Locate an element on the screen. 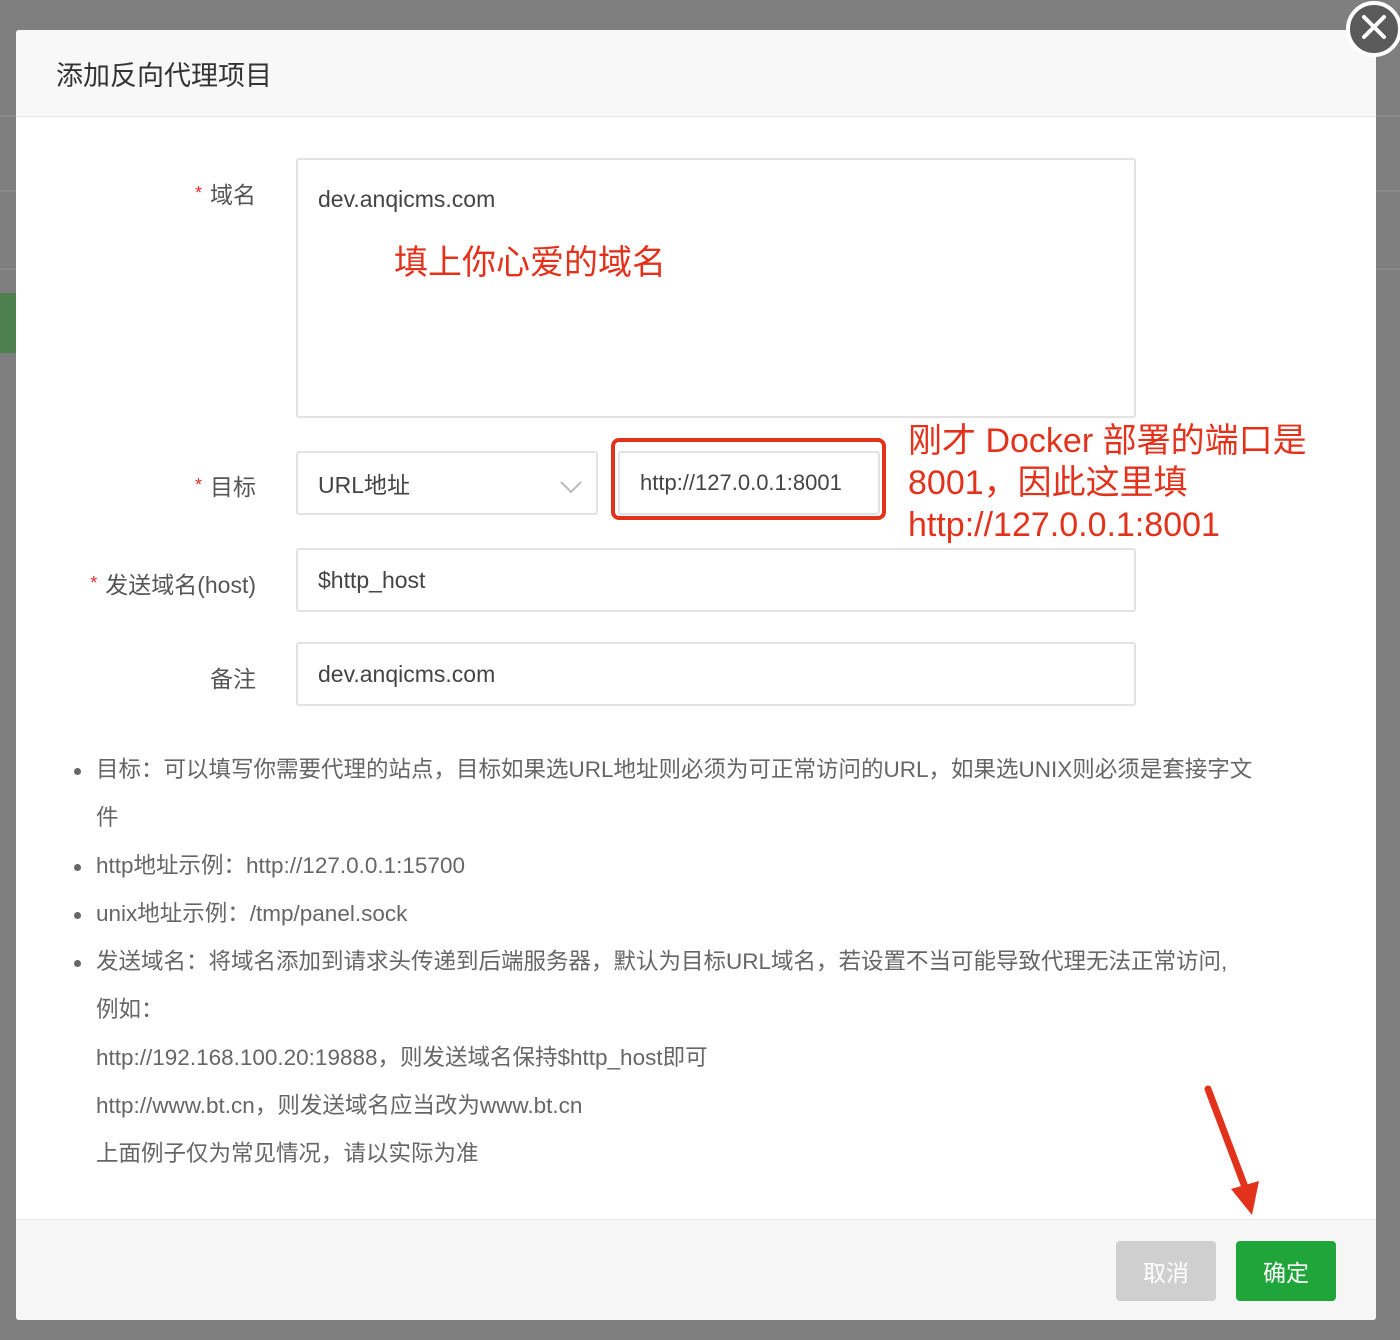 The height and width of the screenshot is (1340, 1400). dialog-header: 添加反向代理项目 is located at coordinates (696, 73).